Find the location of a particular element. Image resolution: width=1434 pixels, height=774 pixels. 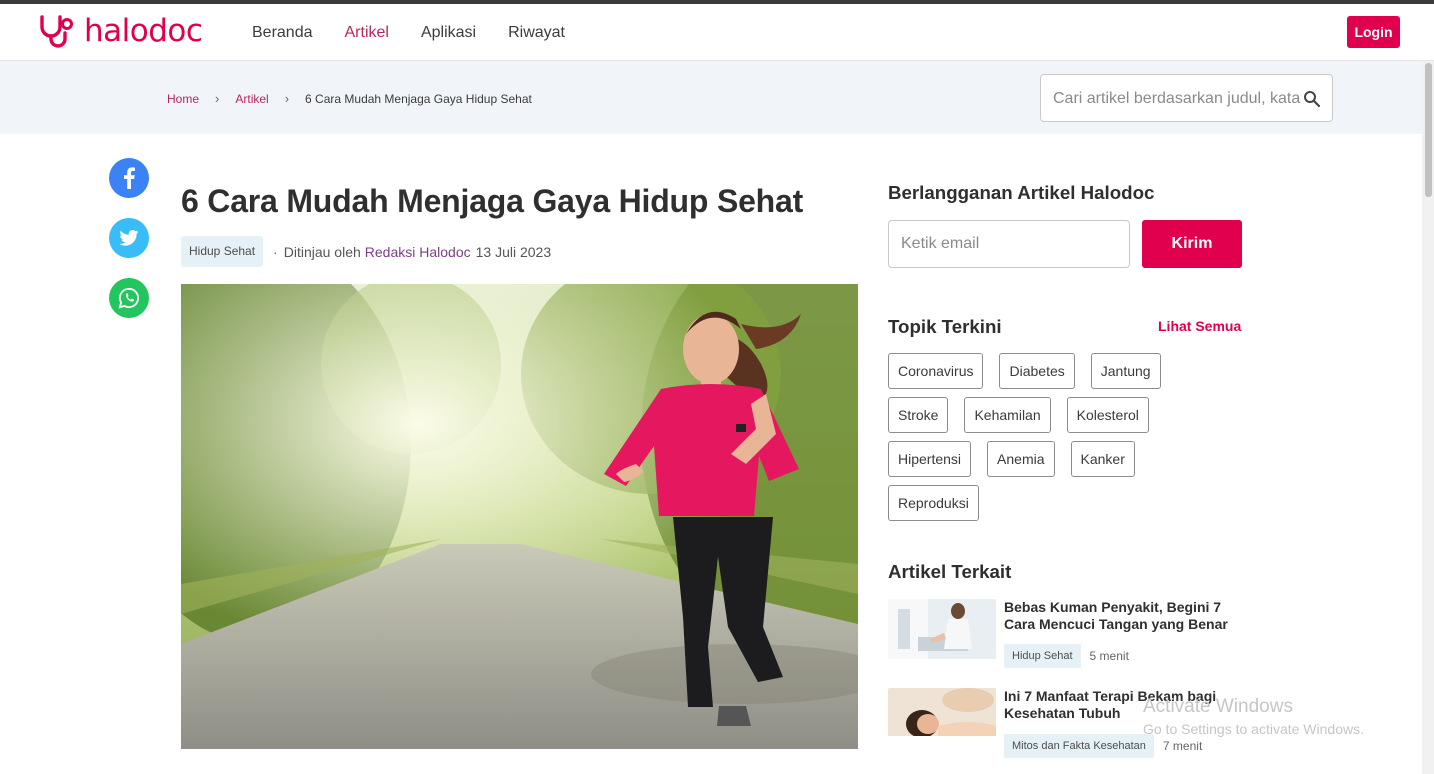

page-scrollbar is located at coordinates (1428, 417).